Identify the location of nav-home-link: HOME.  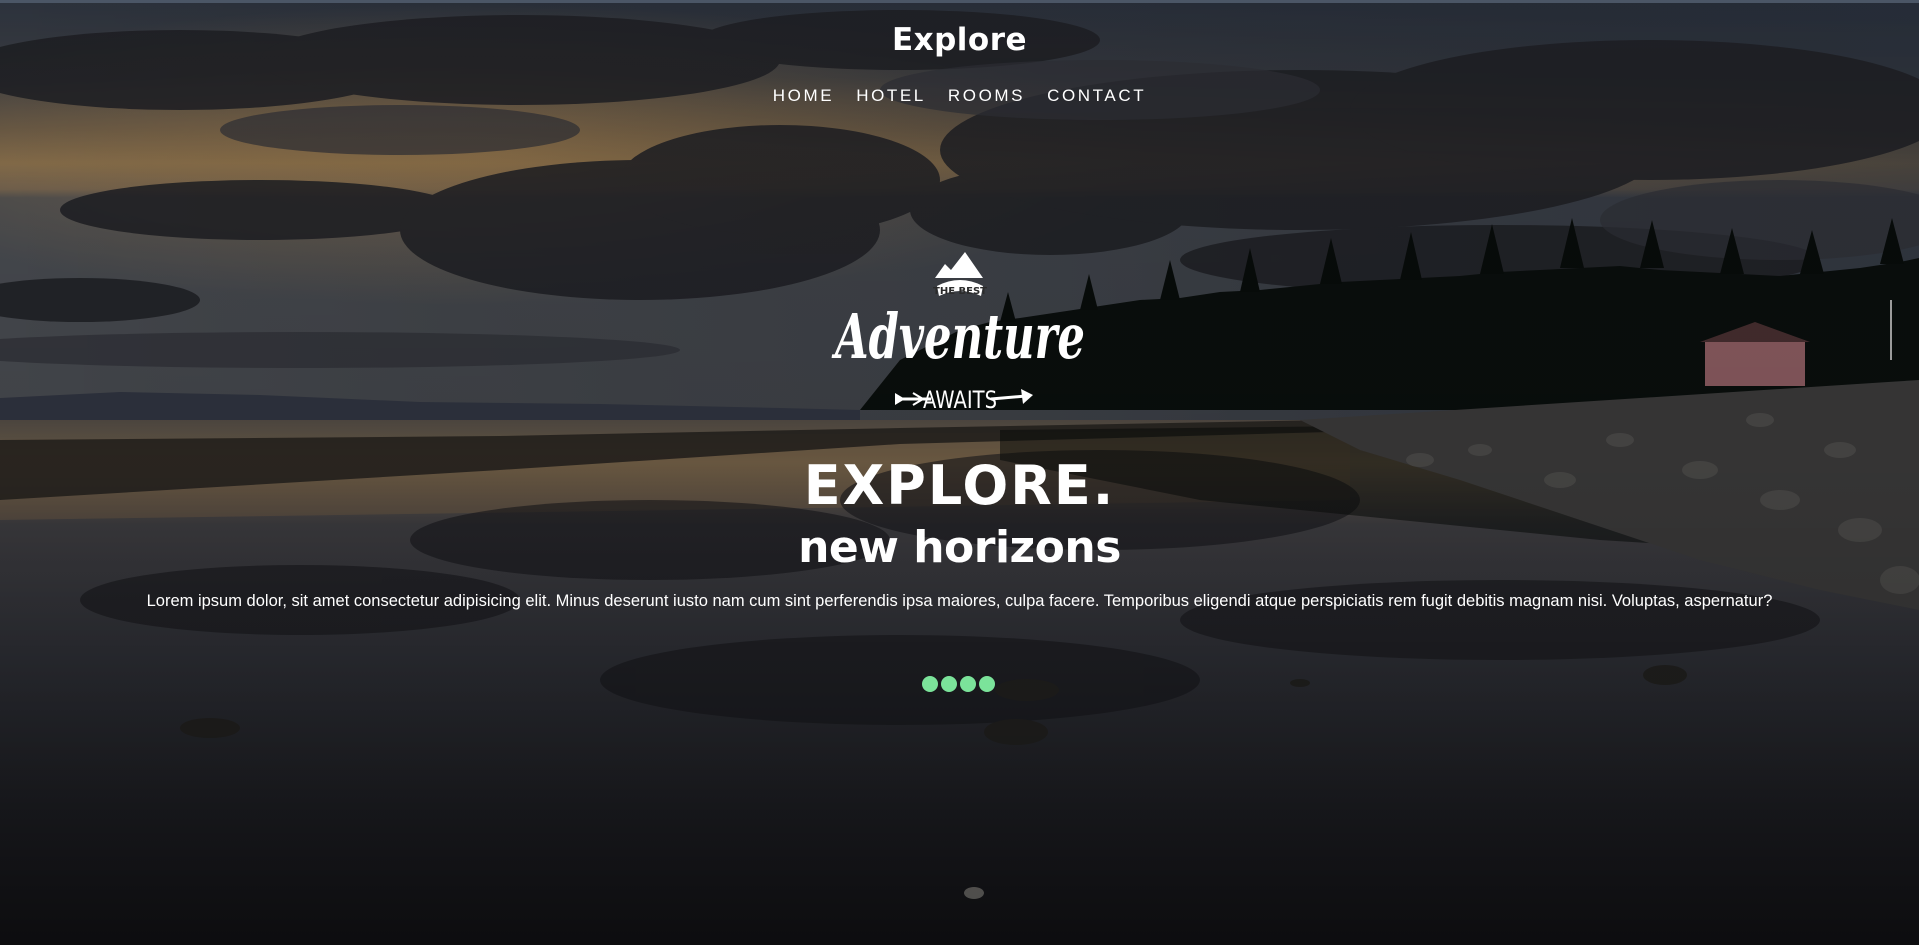
(803, 96).